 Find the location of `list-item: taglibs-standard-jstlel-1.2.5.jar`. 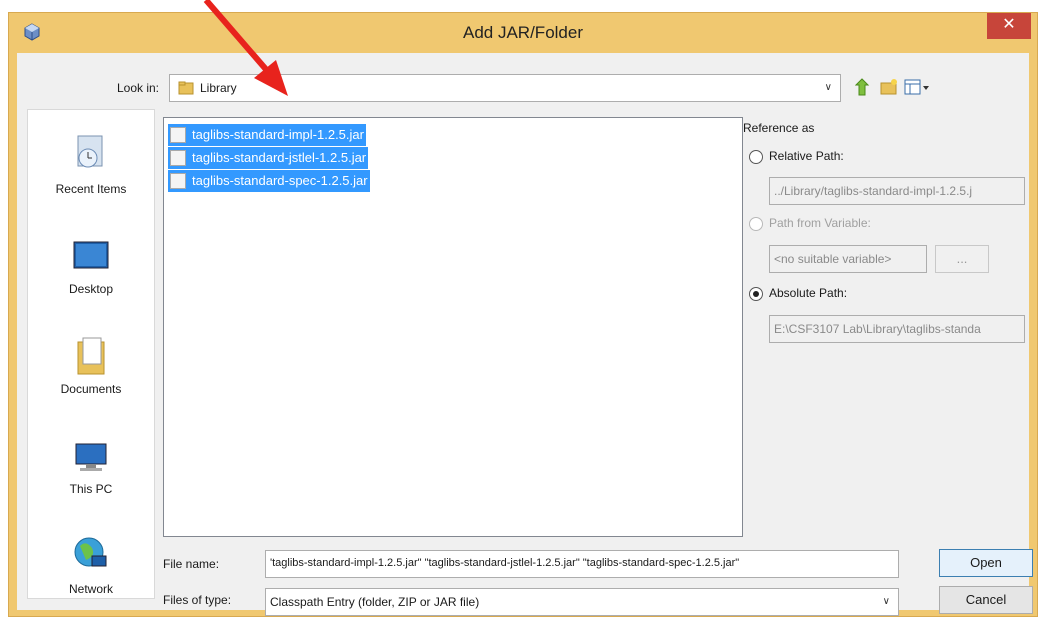

list-item: taglibs-standard-jstlel-1.2.5.jar is located at coordinates (268, 158).